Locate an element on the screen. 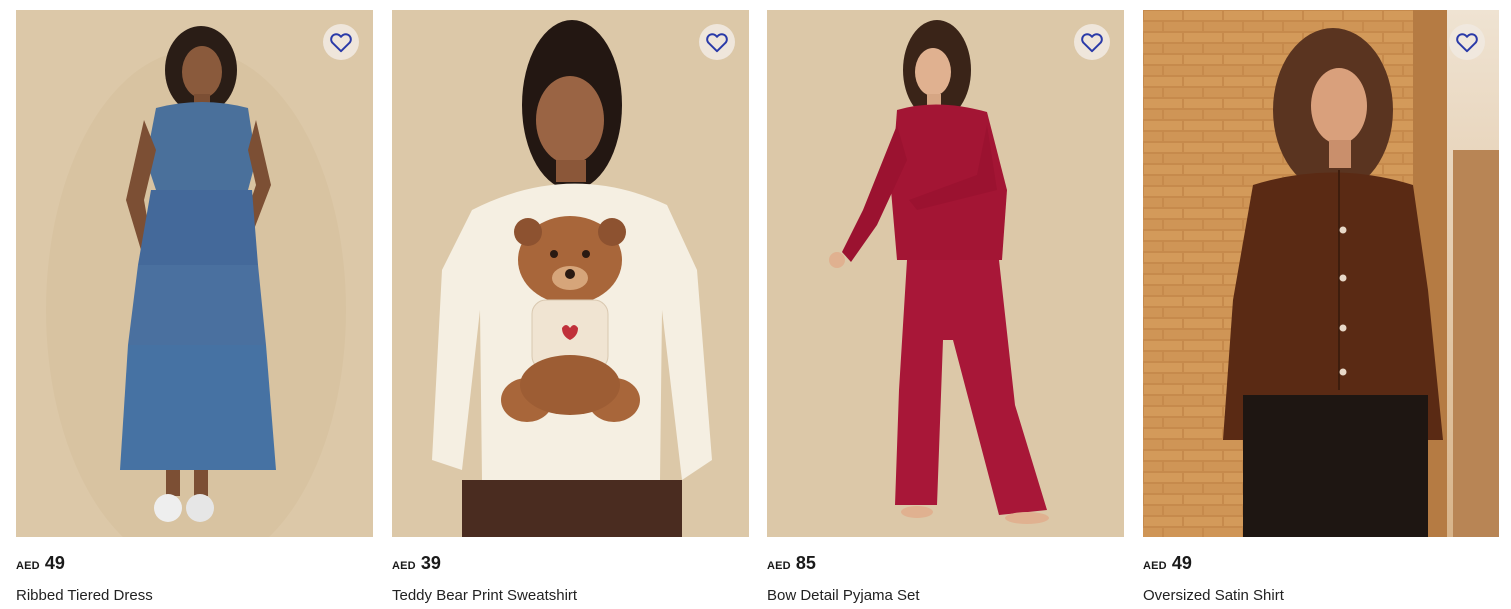  product-title: Bow Detail Pyjama Set is located at coordinates (843, 595).